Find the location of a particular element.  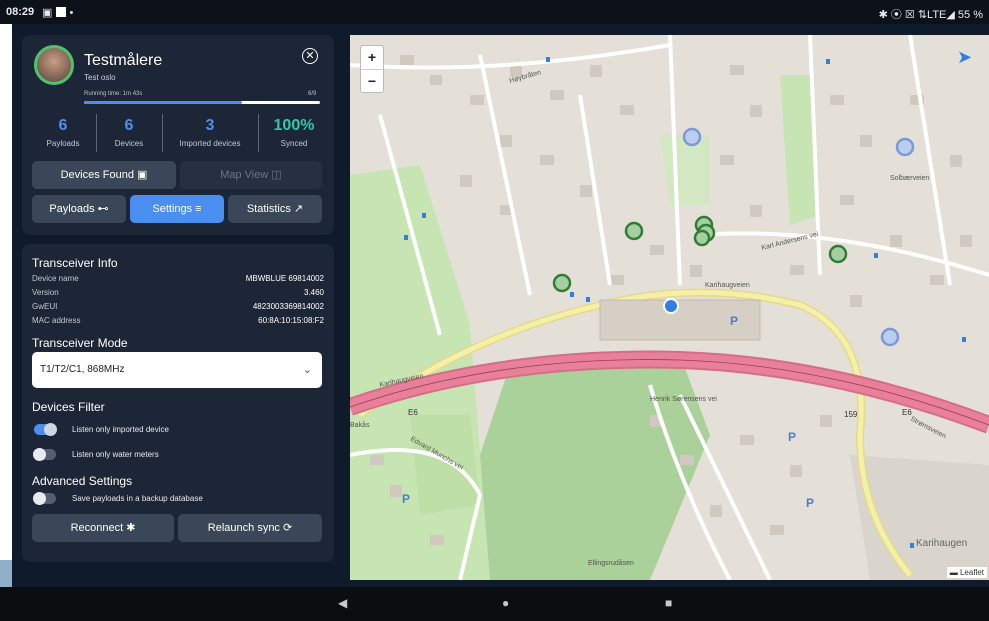

map-label: 159 is located at coordinates (851, 414).